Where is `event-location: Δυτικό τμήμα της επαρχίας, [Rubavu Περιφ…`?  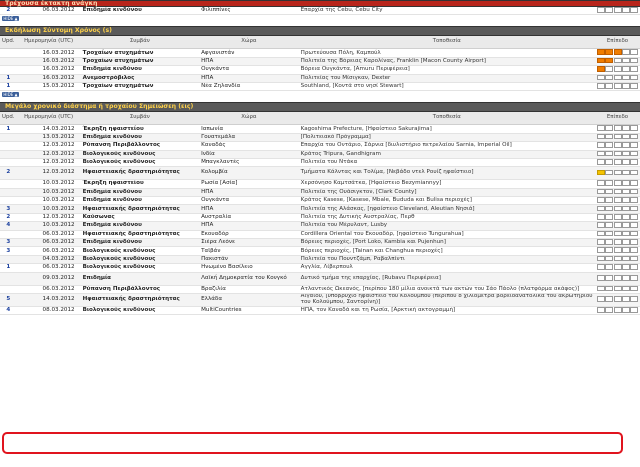 event-location: Δυτικό τμήμα της επαρχίας, [Rubavu Περιφ… is located at coordinates (446, 279).